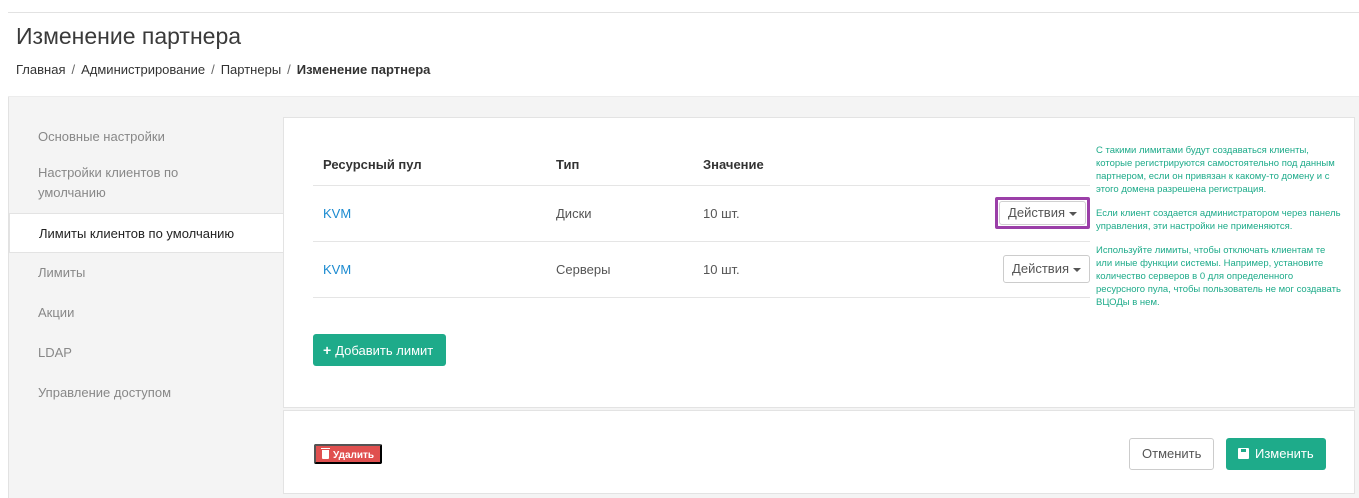 Image resolution: width=1359 pixels, height=498 pixels. Describe the element at coordinates (354, 455) in the screenshot. I see `delete-label: Удалить` at that location.